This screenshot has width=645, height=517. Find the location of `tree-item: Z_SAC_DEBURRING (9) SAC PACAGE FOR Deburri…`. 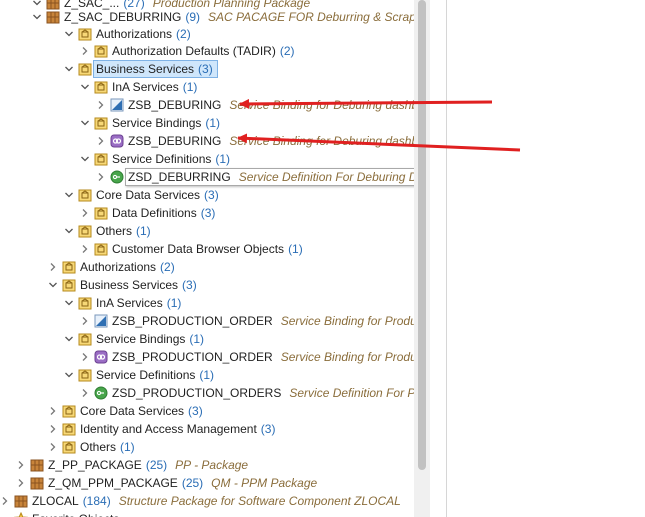

tree-item: Z_SAC_DEBURRING (9) SAC PACAGE FOR Deburri… is located at coordinates (207, 17).